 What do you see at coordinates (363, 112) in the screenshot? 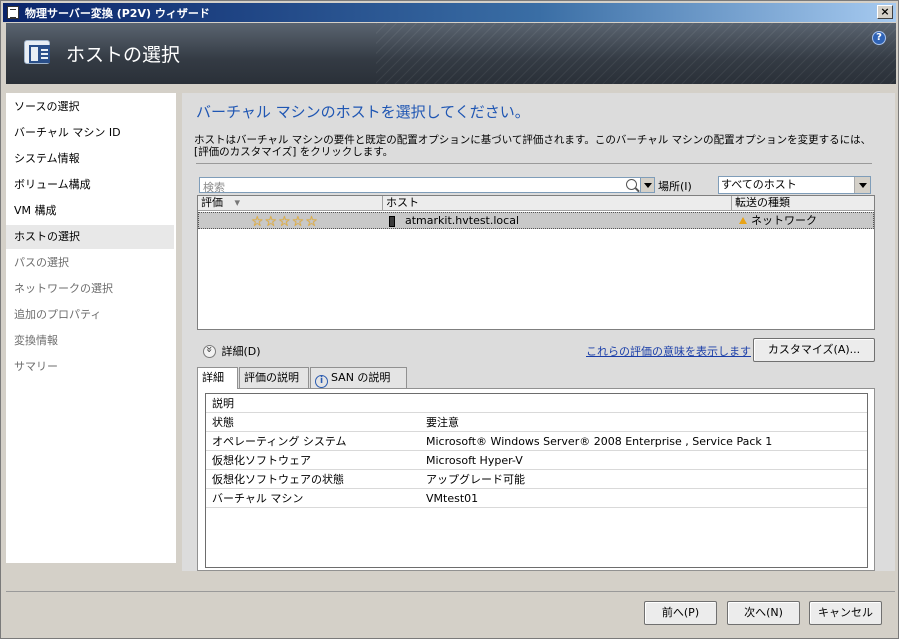
I see `section-heading: バーチャル マシンのホストを選択してください。` at bounding box center [363, 112].